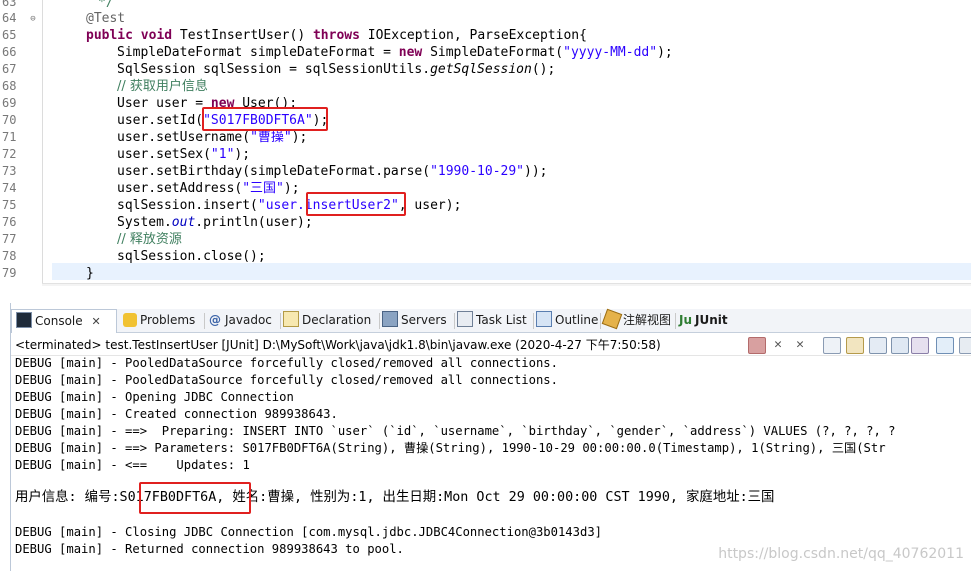 Image resolution: width=971 pixels, height=571 pixels. What do you see at coordinates (9, 120) in the screenshot?
I see `line-number: 70` at bounding box center [9, 120].